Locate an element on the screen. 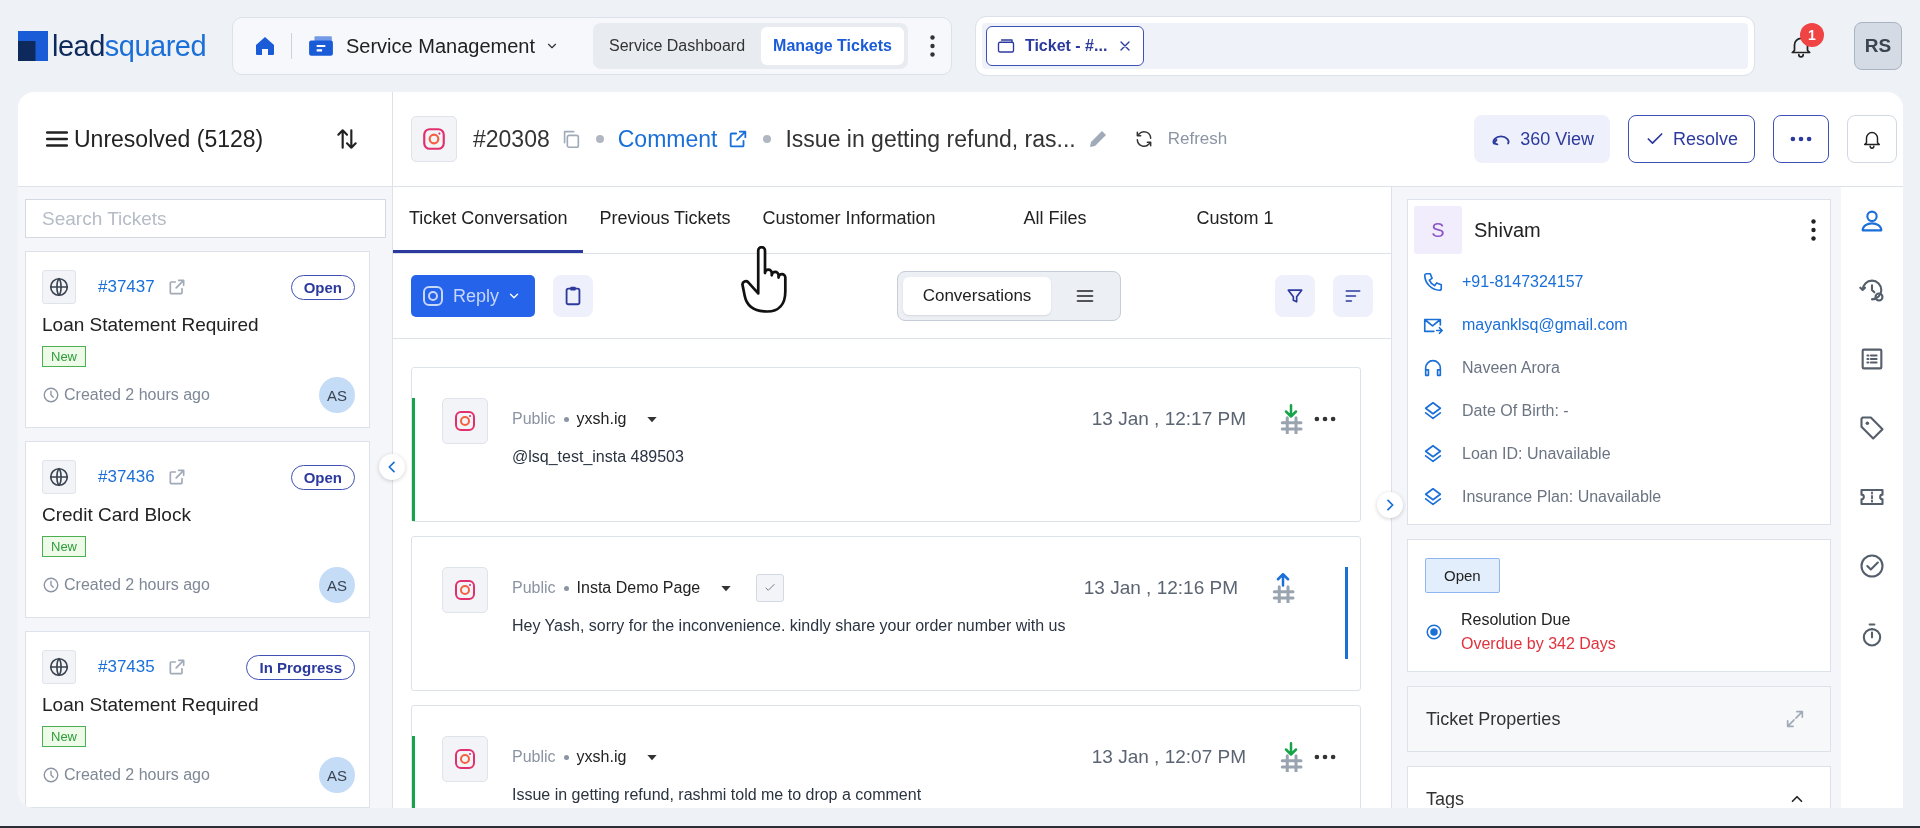  more-button is located at coordinates (1801, 139).